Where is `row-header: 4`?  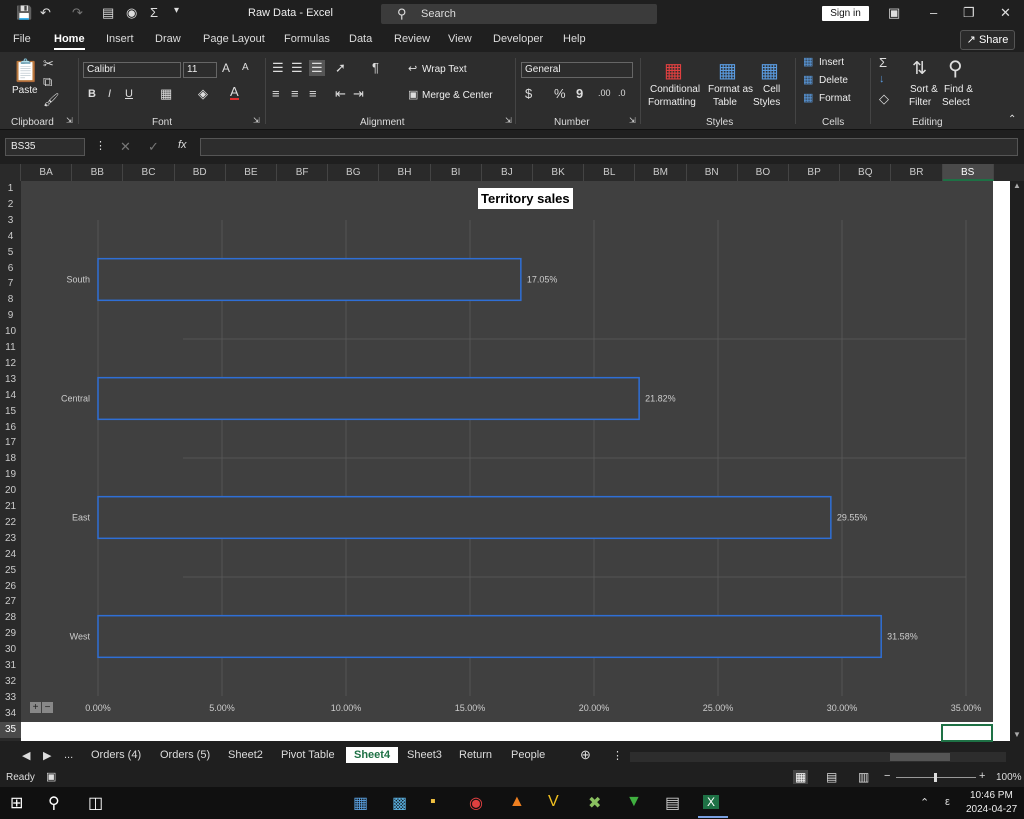 row-header: 4 is located at coordinates (10, 237).